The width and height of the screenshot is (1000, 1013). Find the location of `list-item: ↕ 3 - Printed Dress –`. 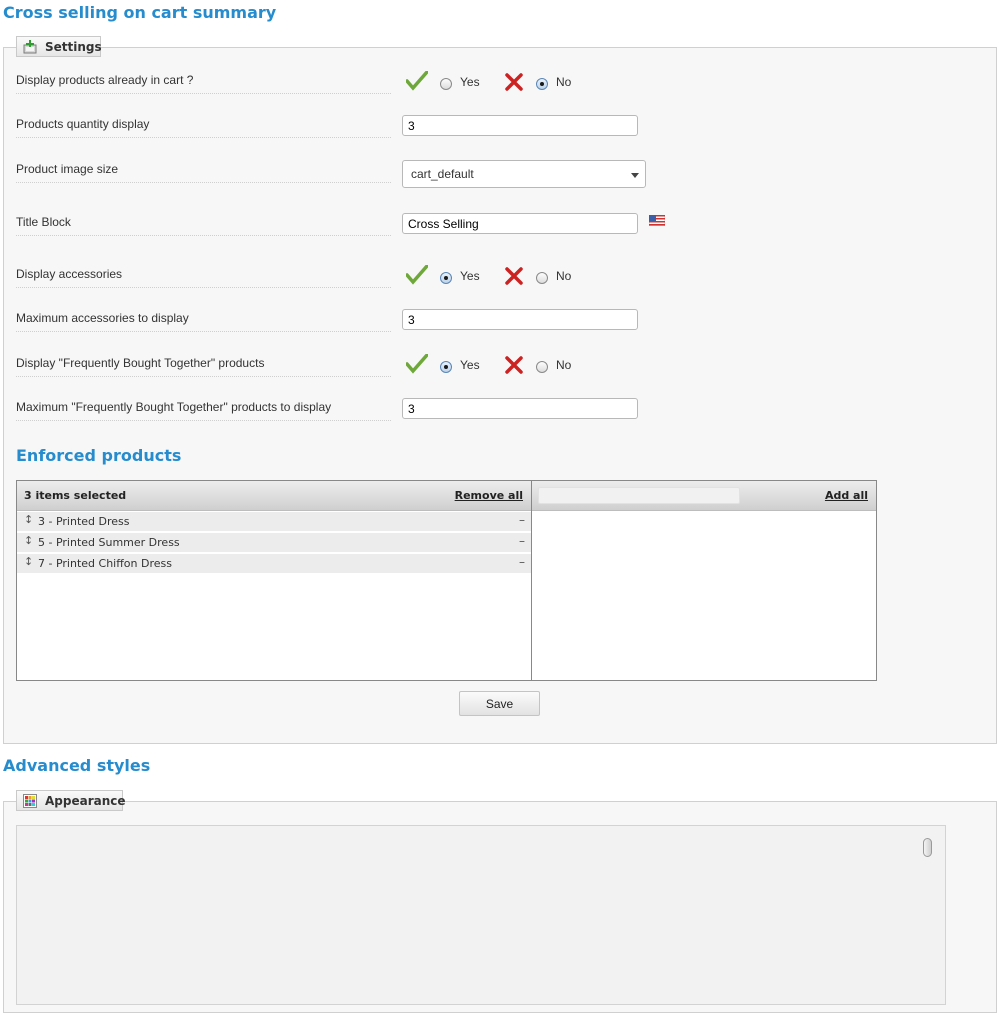

list-item: ↕ 3 - Printed Dress – is located at coordinates (274, 522).